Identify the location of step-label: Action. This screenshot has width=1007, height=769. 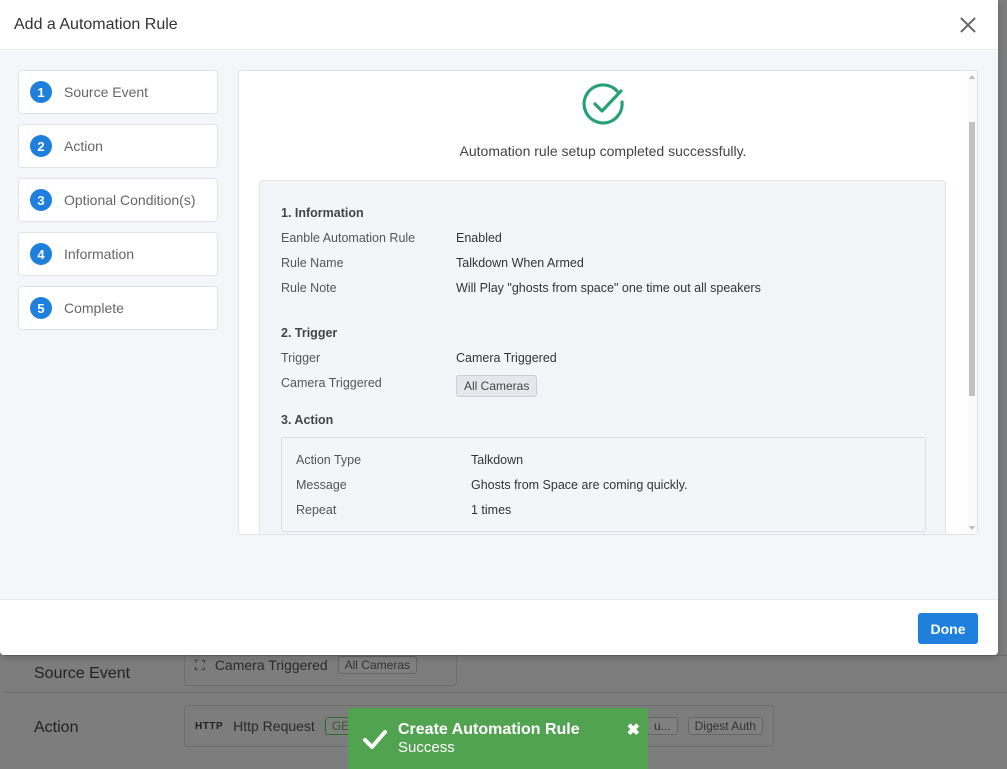
(83, 146).